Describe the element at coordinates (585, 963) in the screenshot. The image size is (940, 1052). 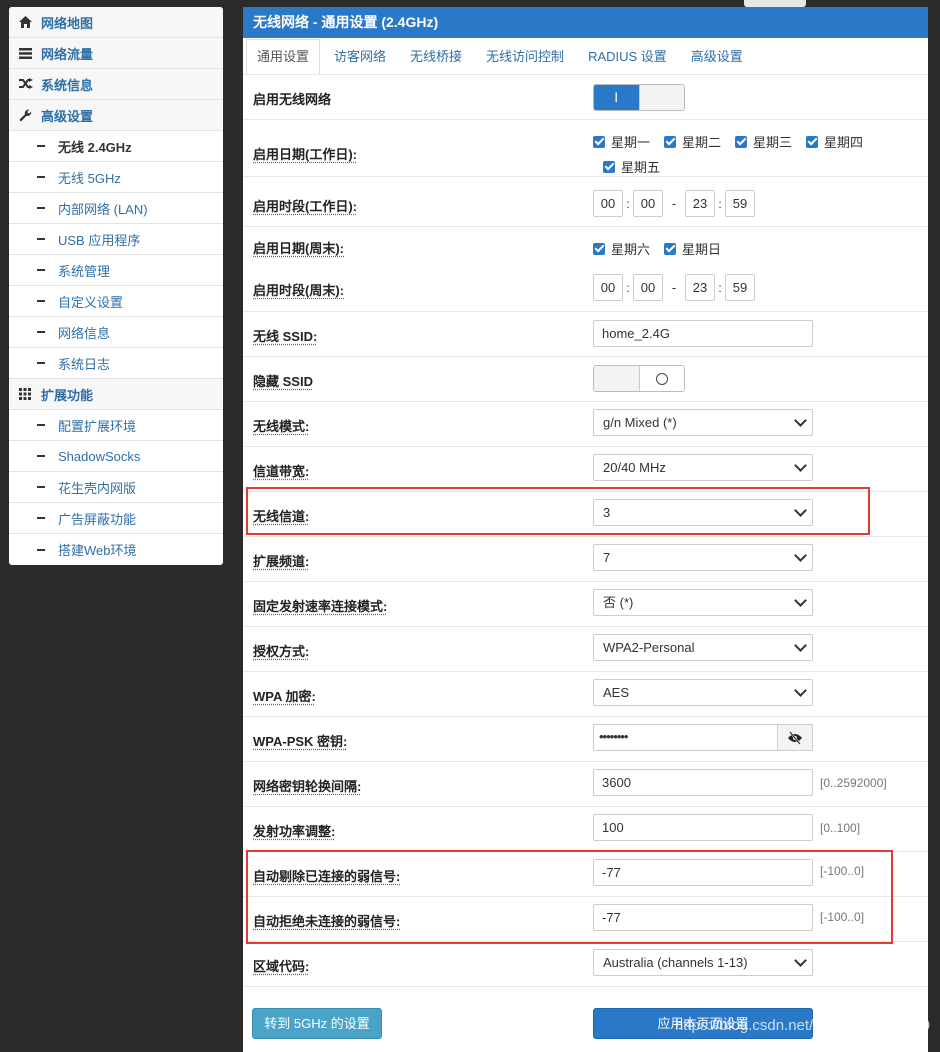
I see `row-region: 区域代码: Australia (channels 1-13)` at that location.